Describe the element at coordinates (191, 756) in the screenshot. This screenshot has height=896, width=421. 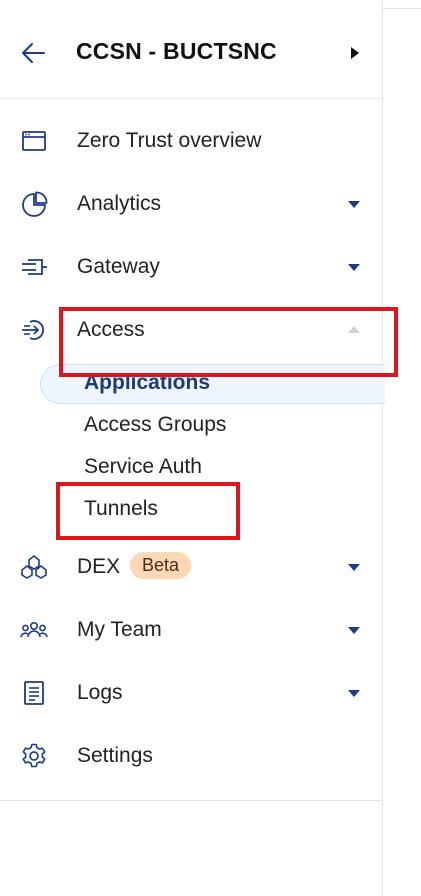
I see `sidebar-item-settings: Settings` at that location.